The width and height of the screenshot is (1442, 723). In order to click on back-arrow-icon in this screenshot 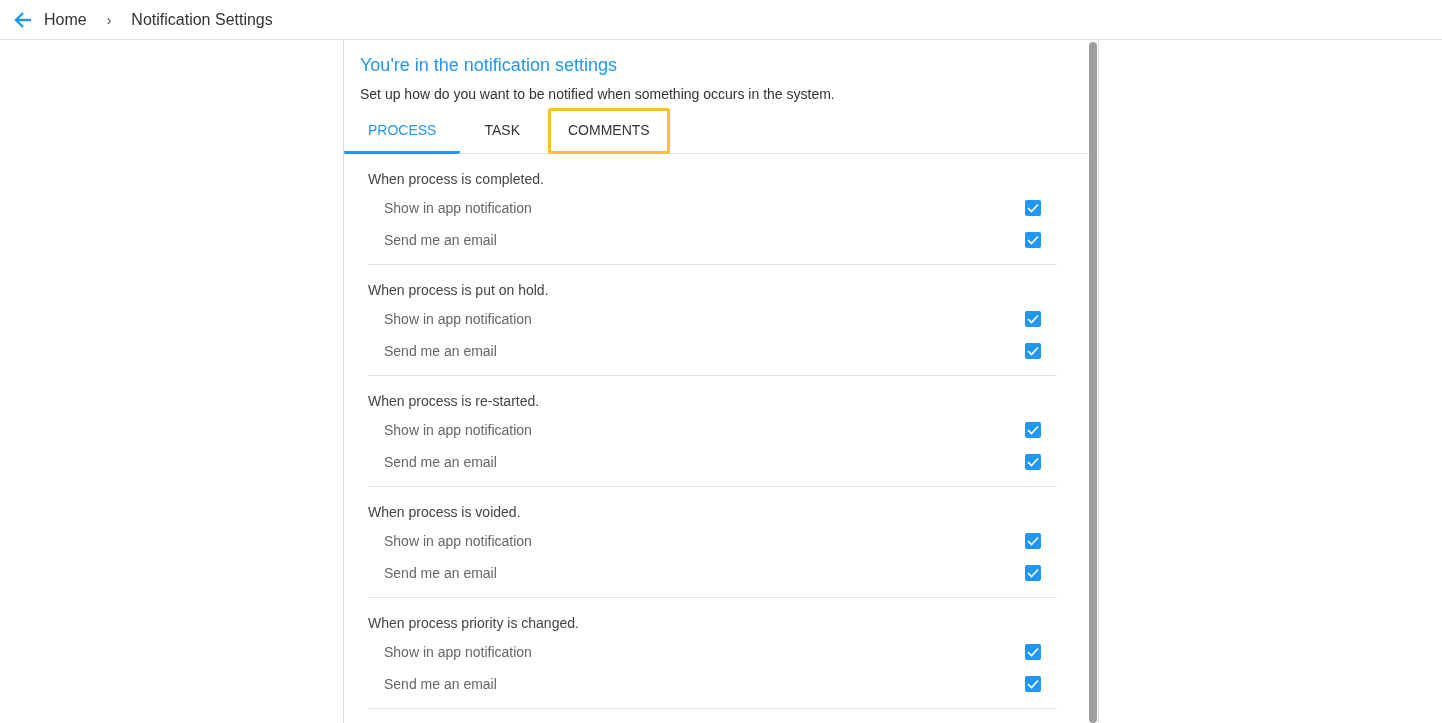, I will do `click(23, 19)`.